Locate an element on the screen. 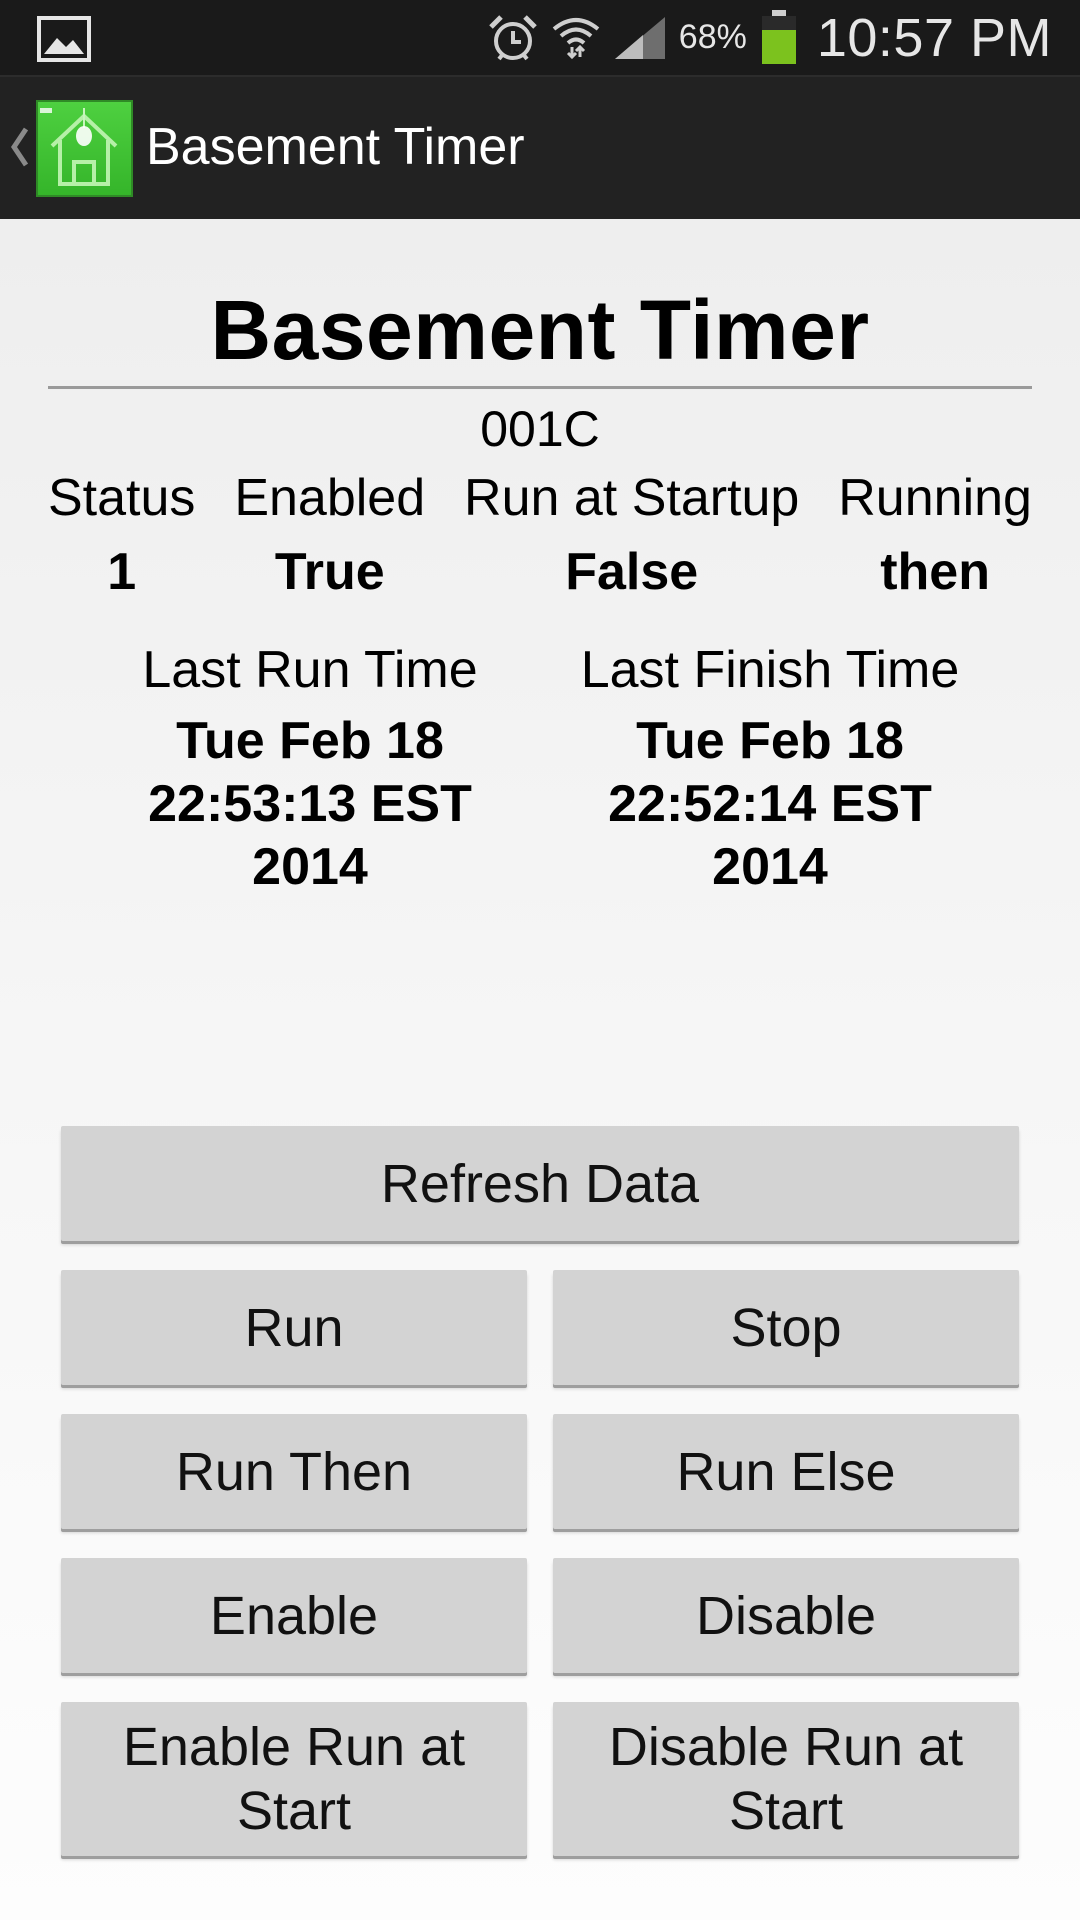 The image size is (1080, 1920). enable-run-at-start-button: Enable Run at Start is located at coordinates (294, 1779).